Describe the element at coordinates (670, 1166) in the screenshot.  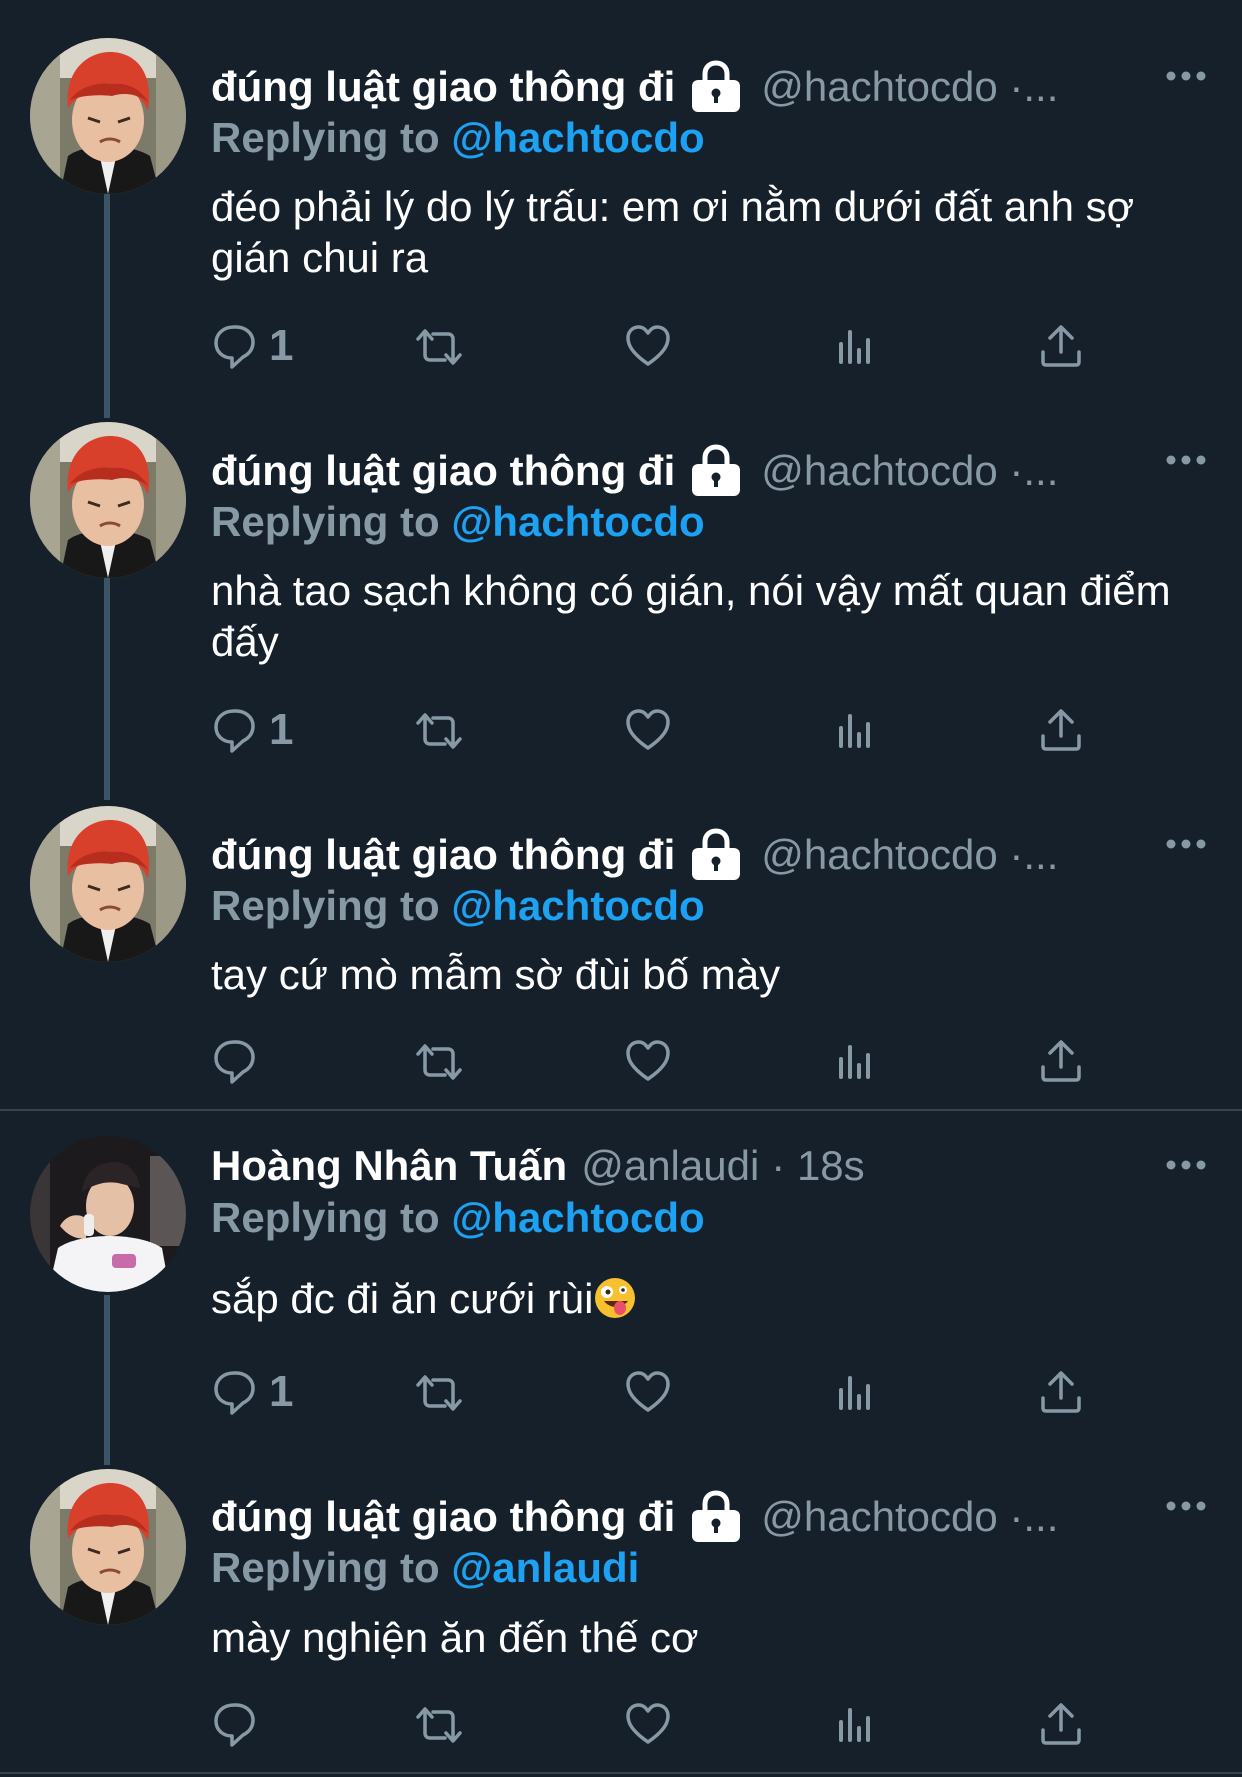
I see `handle: @anlaudi` at that location.